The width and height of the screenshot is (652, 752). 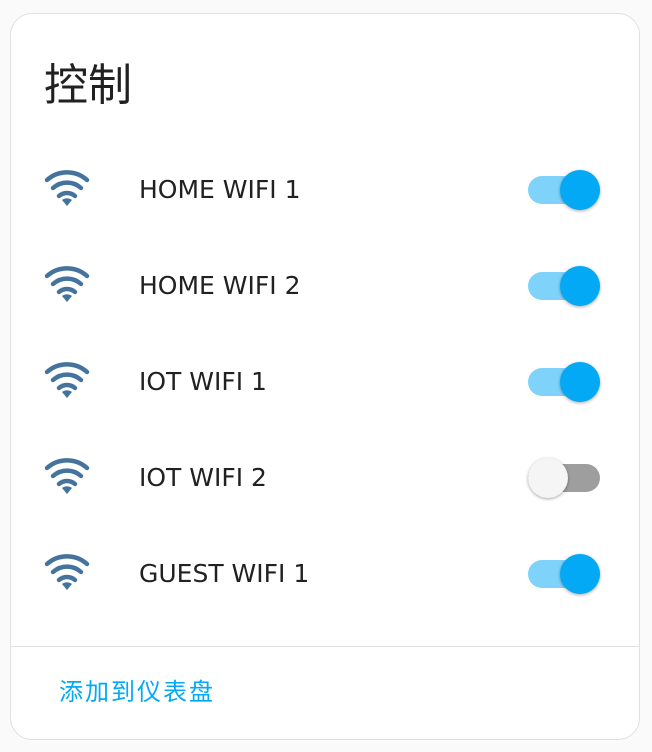 I want to click on entity-row-iot-wifi-1: IOT WIFI 1, so click(x=325, y=382).